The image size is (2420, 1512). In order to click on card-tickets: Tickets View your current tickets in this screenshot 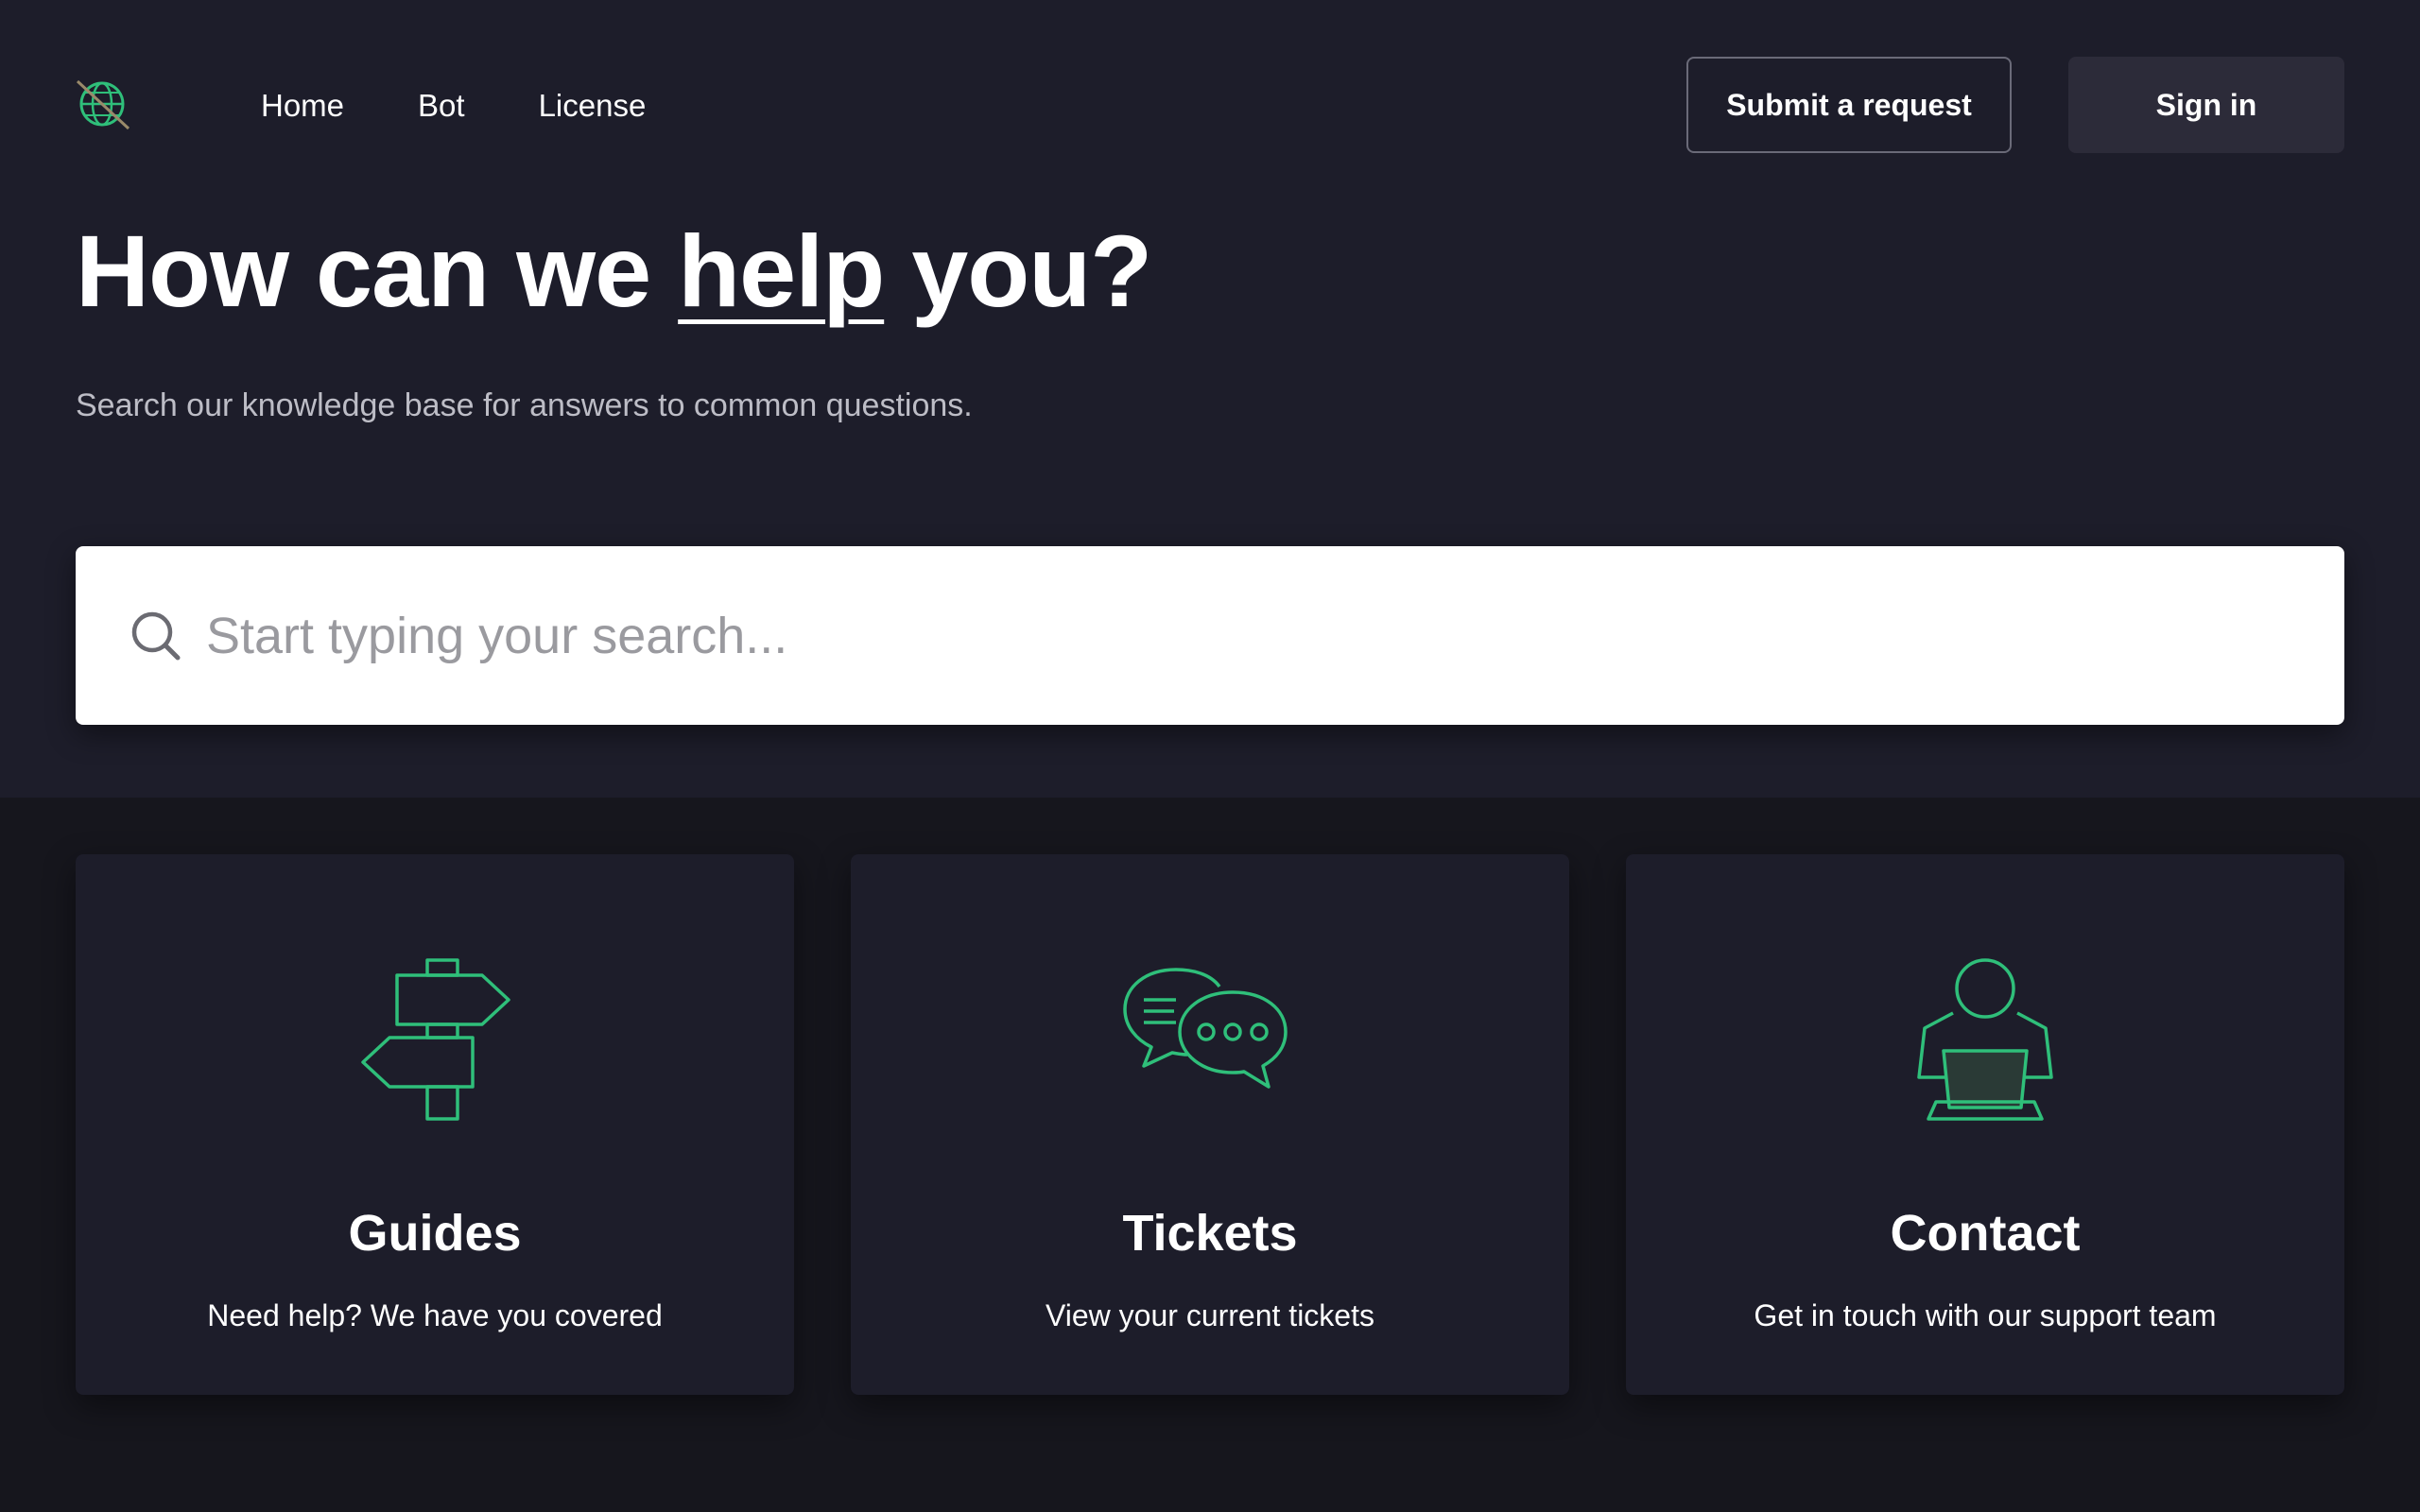, I will do `click(1210, 1124)`.